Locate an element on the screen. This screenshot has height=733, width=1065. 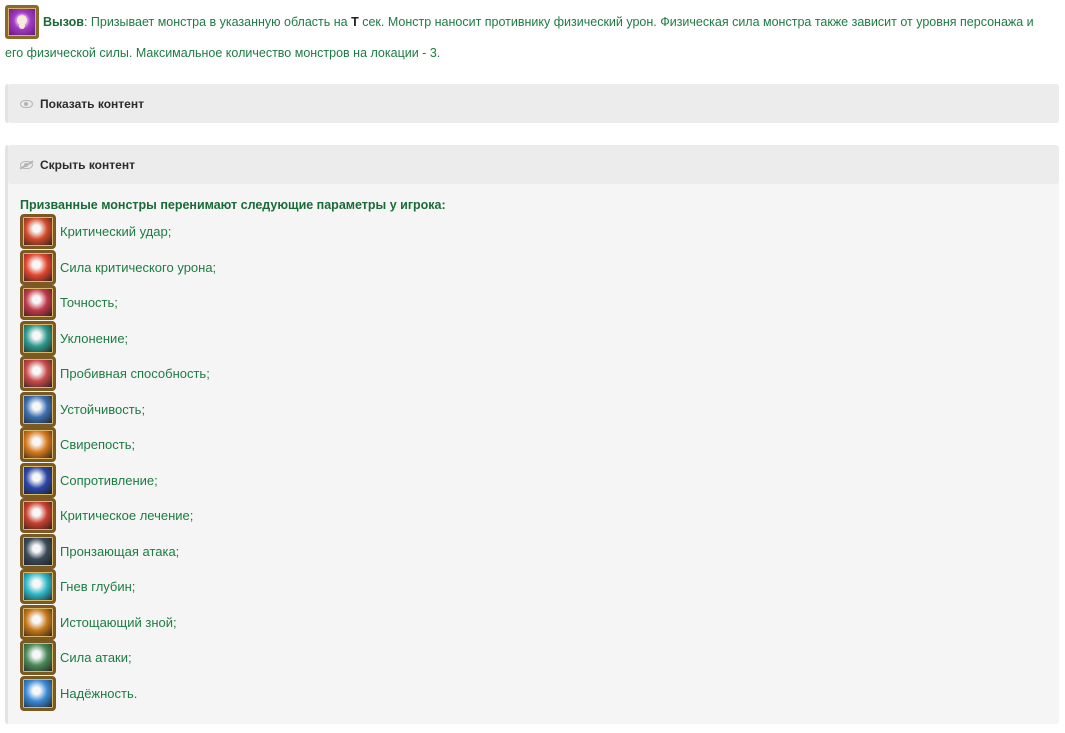
resilience-icon is located at coordinates (38, 409).